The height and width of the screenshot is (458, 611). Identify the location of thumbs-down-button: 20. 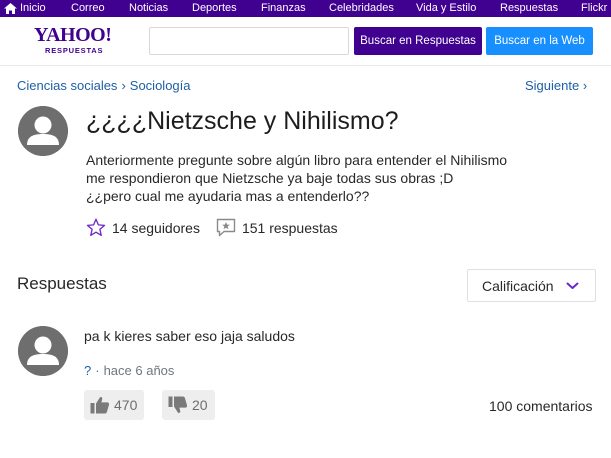
(188, 405).